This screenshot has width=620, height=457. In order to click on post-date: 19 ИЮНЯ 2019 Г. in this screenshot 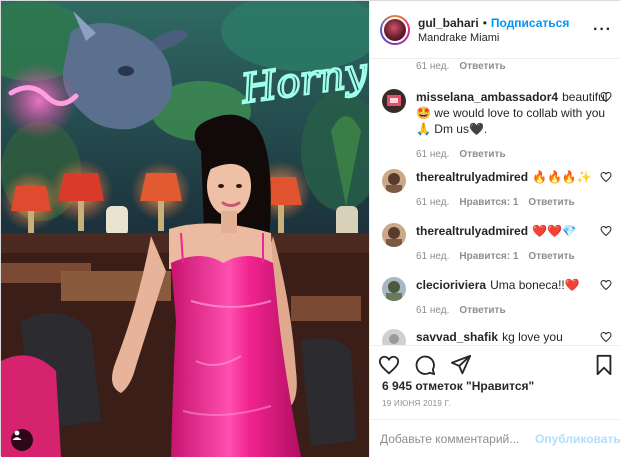, I will do `click(416, 403)`.